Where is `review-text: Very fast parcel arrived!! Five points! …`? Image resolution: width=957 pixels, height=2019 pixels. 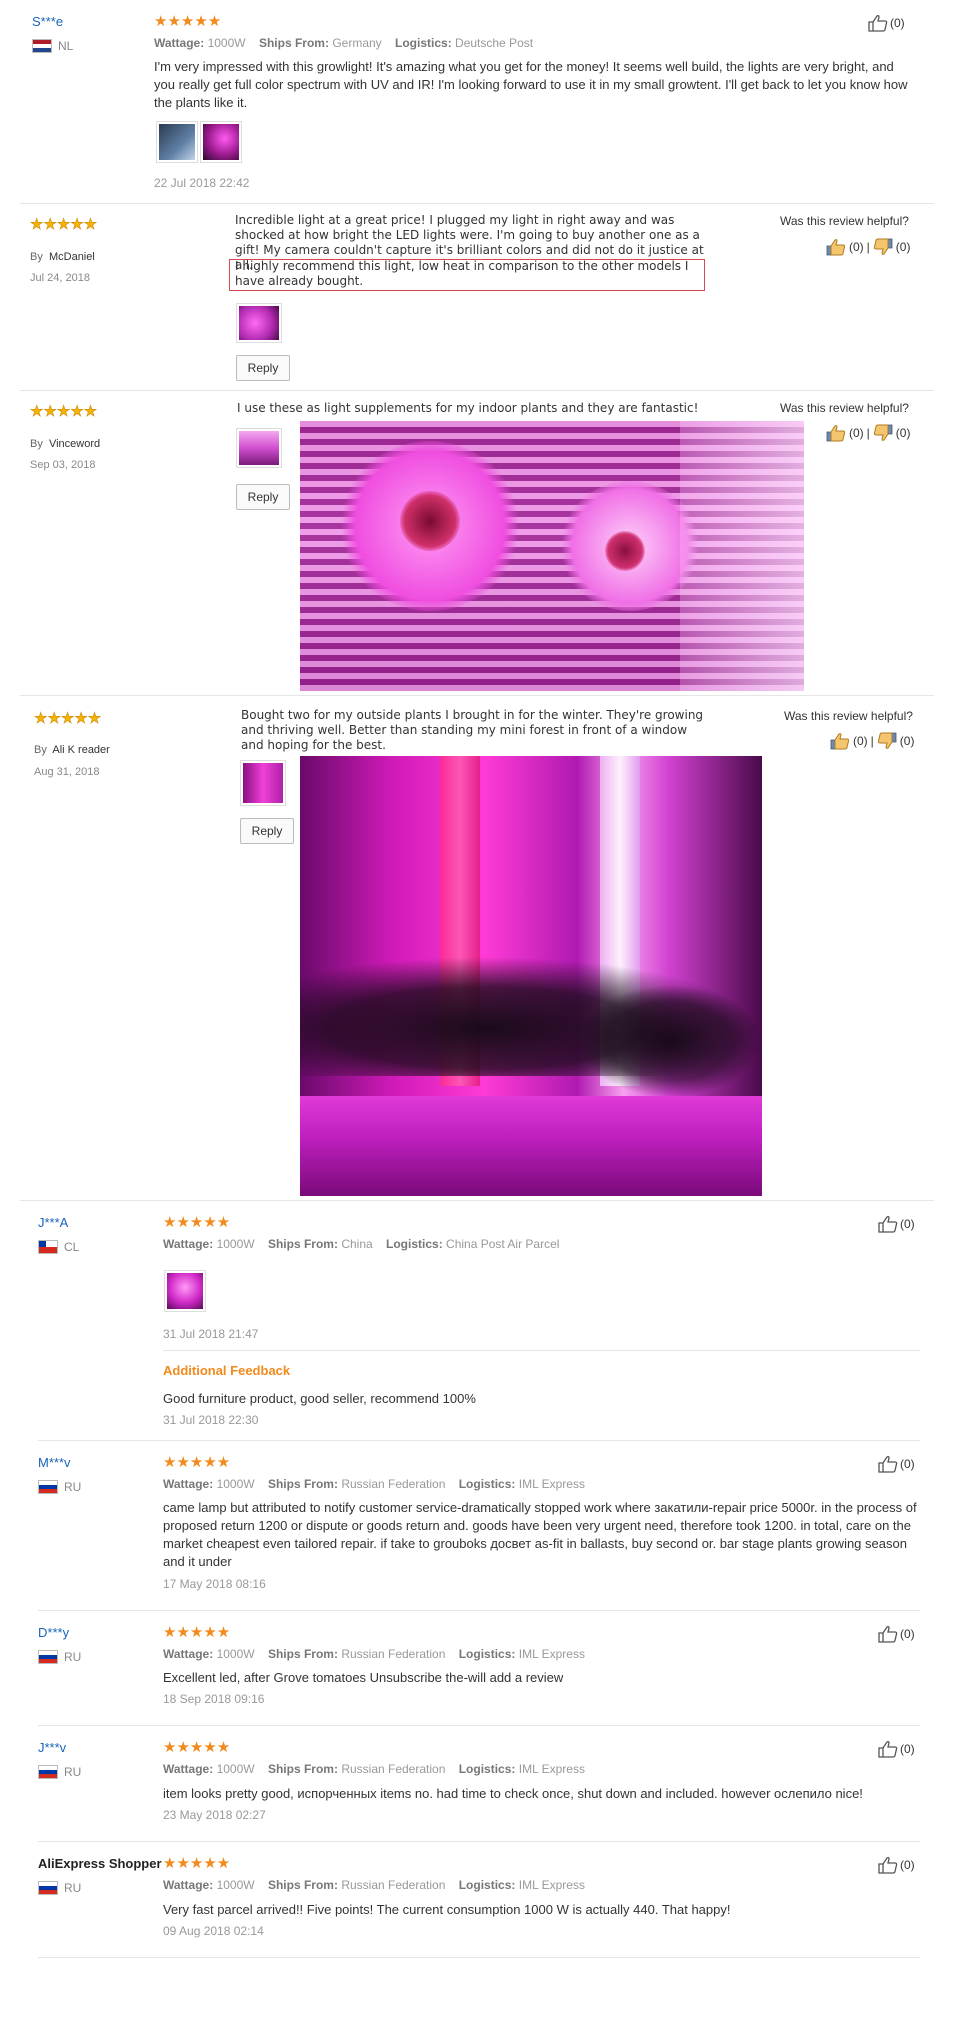 review-text: Very fast parcel arrived!! Five points! … is located at coordinates (447, 1909).